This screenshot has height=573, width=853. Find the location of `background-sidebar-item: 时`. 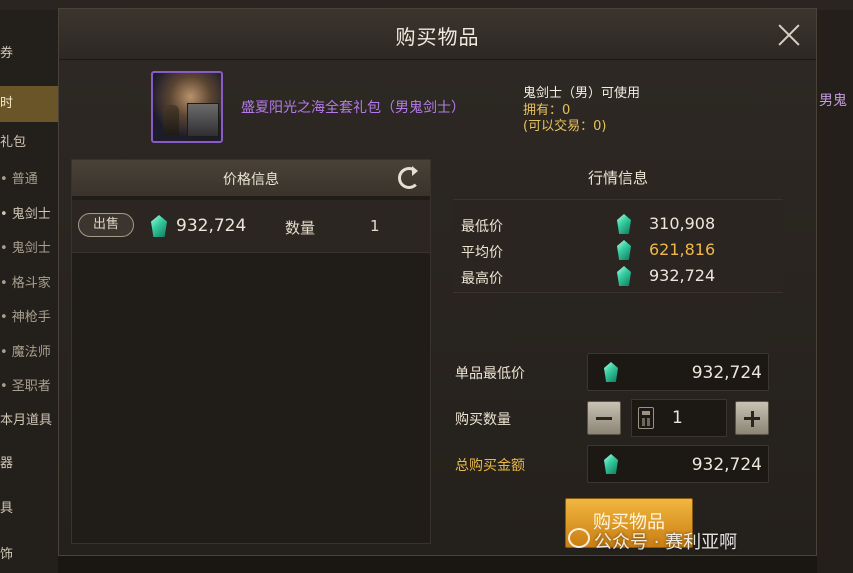

background-sidebar-item: 时 is located at coordinates (29, 104).